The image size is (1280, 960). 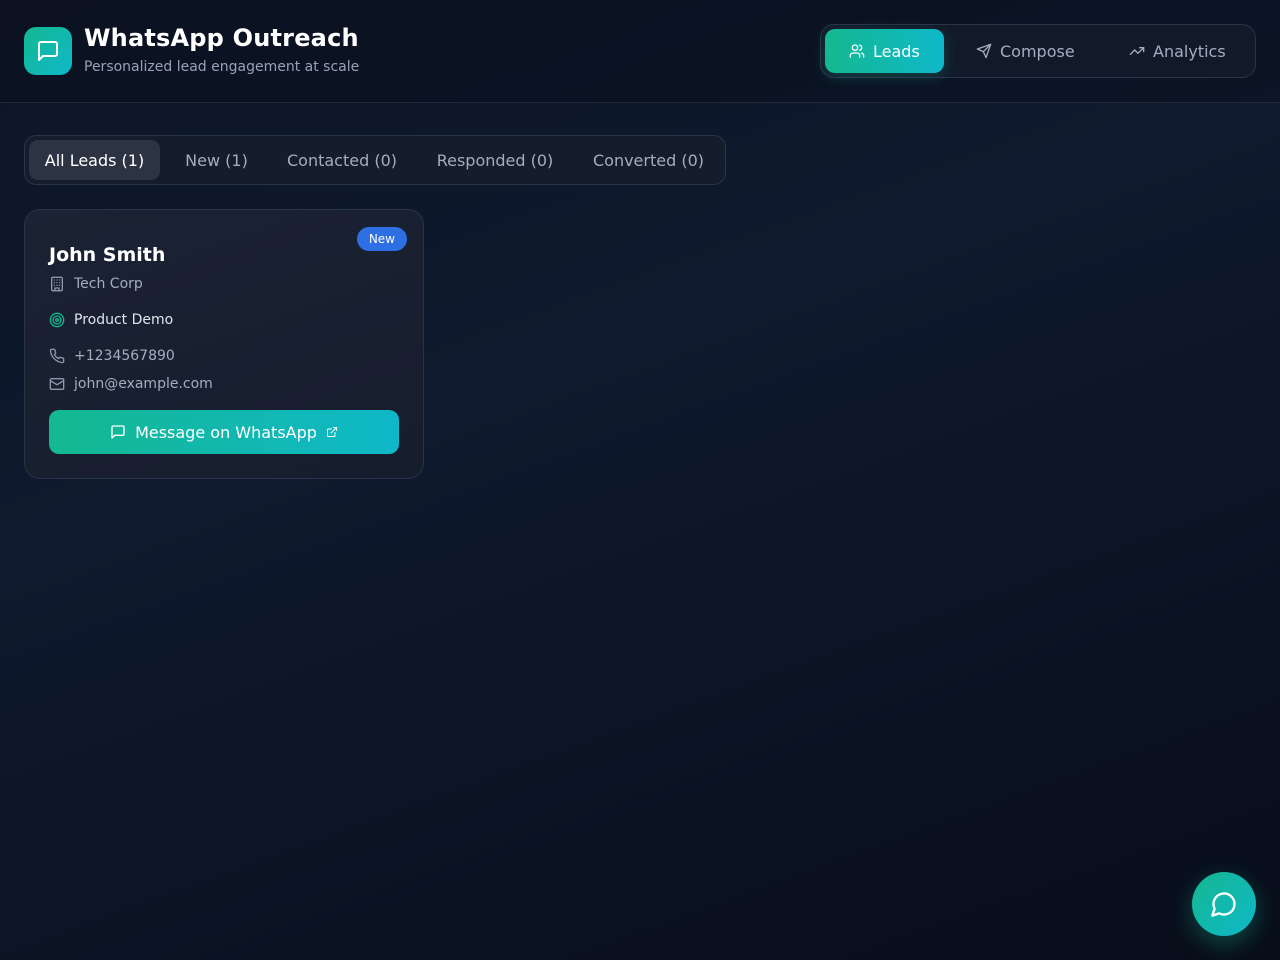 I want to click on lead-phone: +1234567890, so click(x=124, y=356).